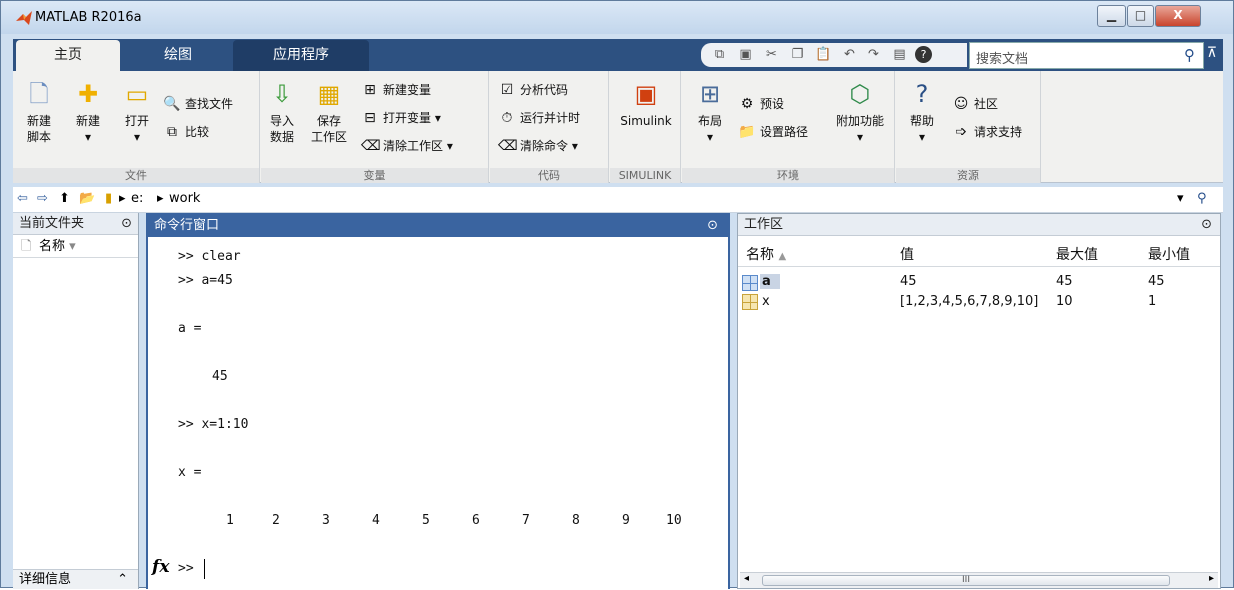 The image size is (1234, 590). Describe the element at coordinates (921, 121) in the screenshot. I see `help-label: 帮助` at that location.